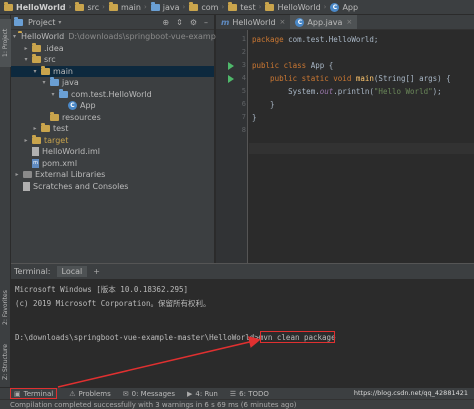  What do you see at coordinates (410, 393) in the screenshot?
I see `watermark-url: https://blog.csdn.net/qq_42881421` at bounding box center [410, 393].